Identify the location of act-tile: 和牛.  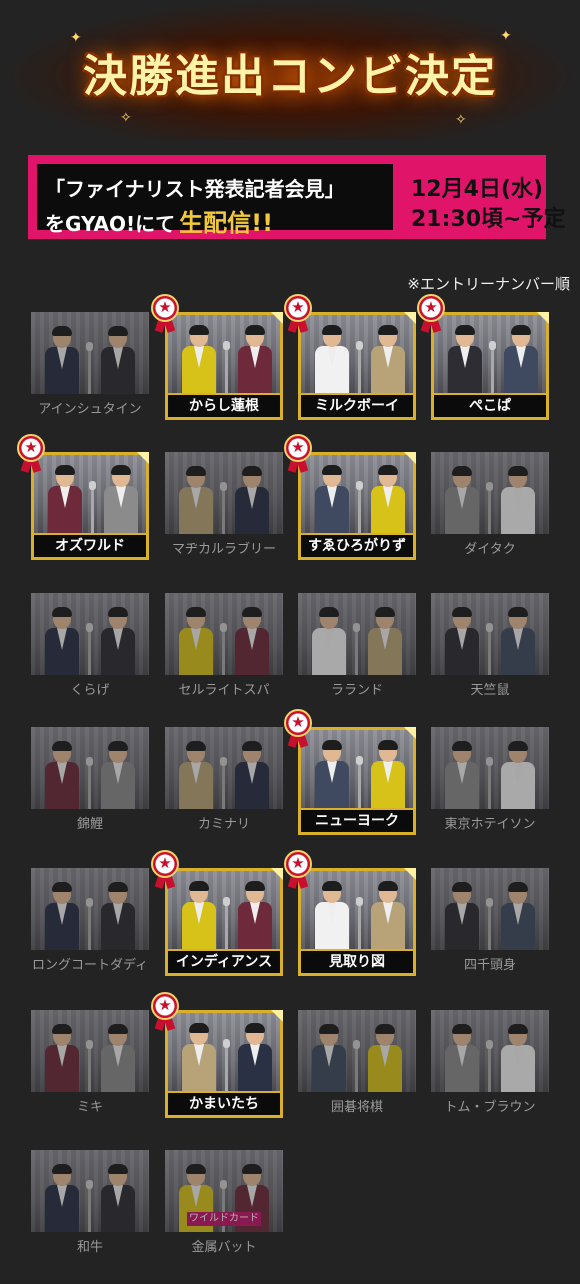
(90, 1204).